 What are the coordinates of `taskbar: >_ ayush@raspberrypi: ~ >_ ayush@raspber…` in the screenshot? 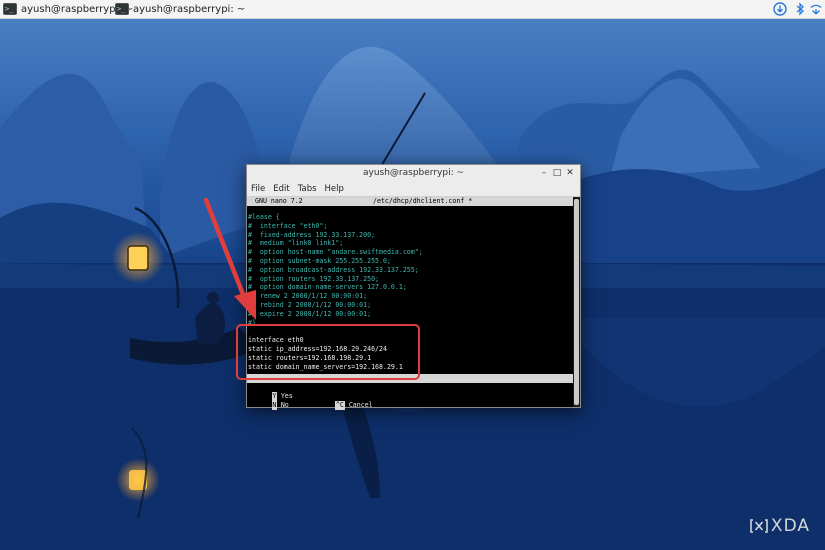 It's located at (412, 9).